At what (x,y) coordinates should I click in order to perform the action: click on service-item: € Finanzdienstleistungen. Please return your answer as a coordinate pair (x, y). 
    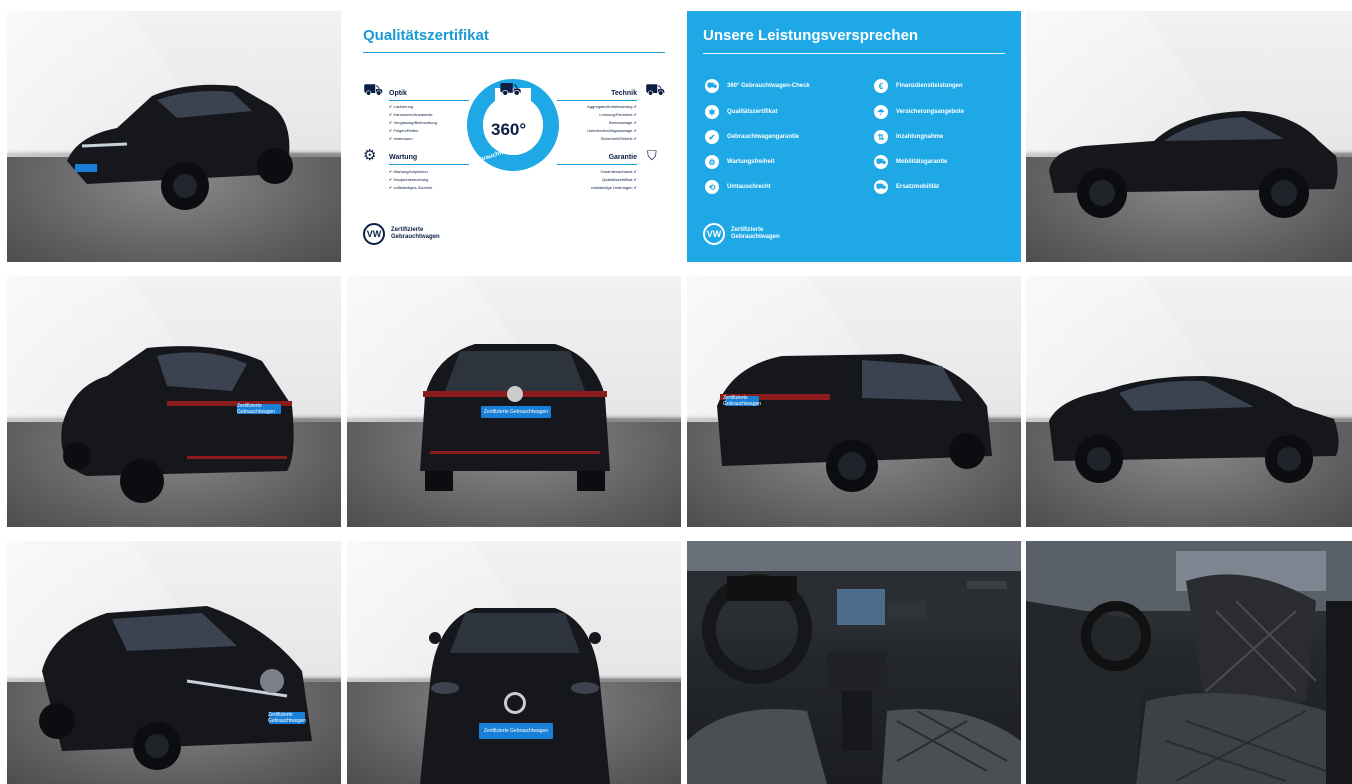
    Looking at the image, I should click on (918, 86).